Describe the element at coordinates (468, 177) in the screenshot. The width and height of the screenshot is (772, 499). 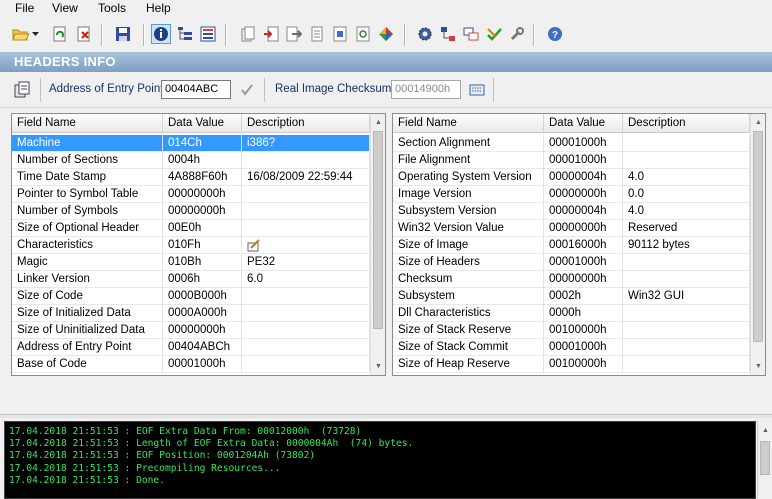
I see `field-name-cell: Operating System Version` at that location.